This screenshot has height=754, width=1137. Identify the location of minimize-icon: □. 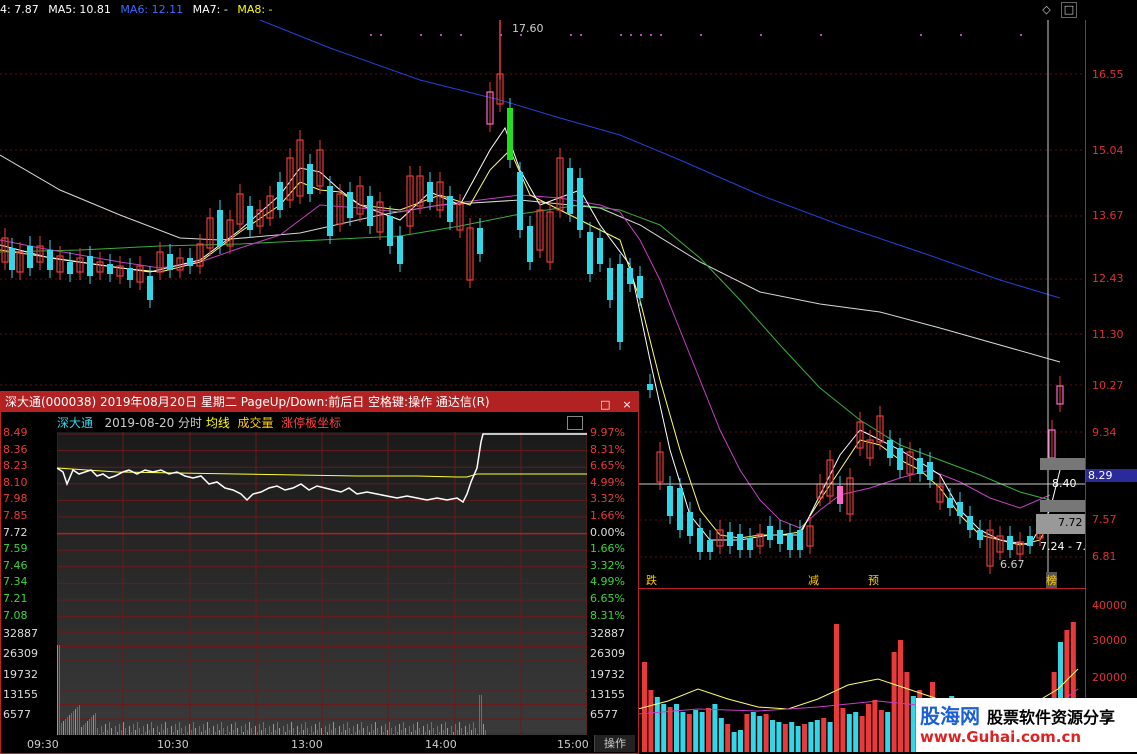
(1069, 10).